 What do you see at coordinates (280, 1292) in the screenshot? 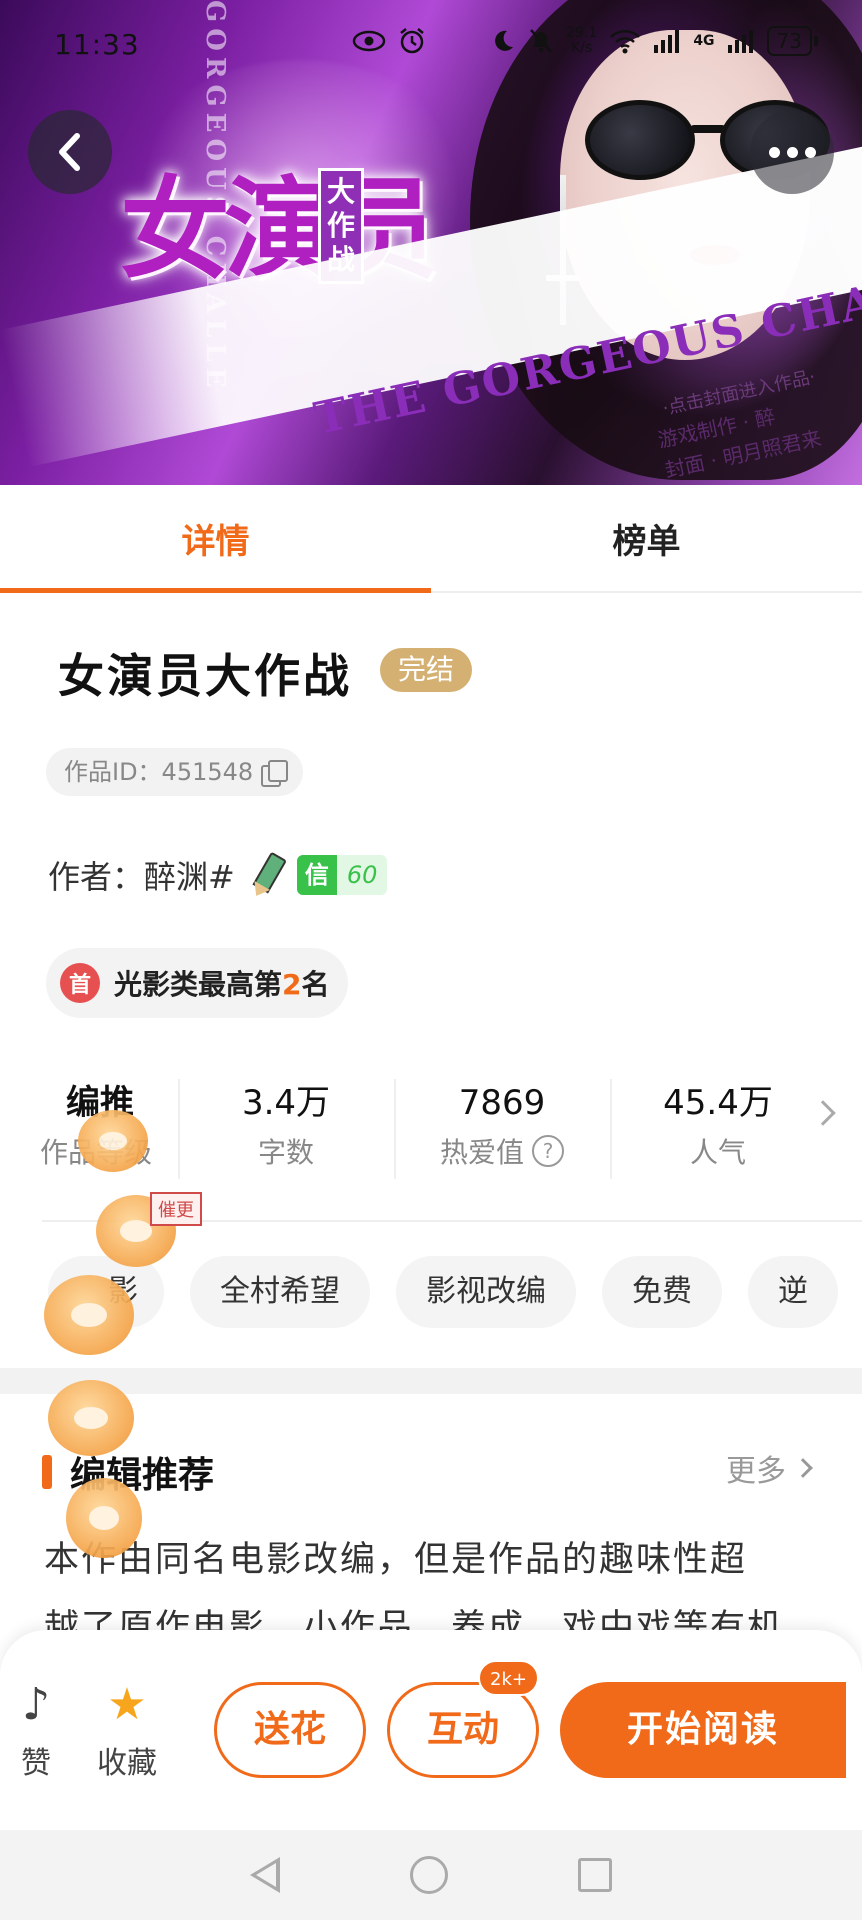
I see `tag-chip: 全村希望` at bounding box center [280, 1292].